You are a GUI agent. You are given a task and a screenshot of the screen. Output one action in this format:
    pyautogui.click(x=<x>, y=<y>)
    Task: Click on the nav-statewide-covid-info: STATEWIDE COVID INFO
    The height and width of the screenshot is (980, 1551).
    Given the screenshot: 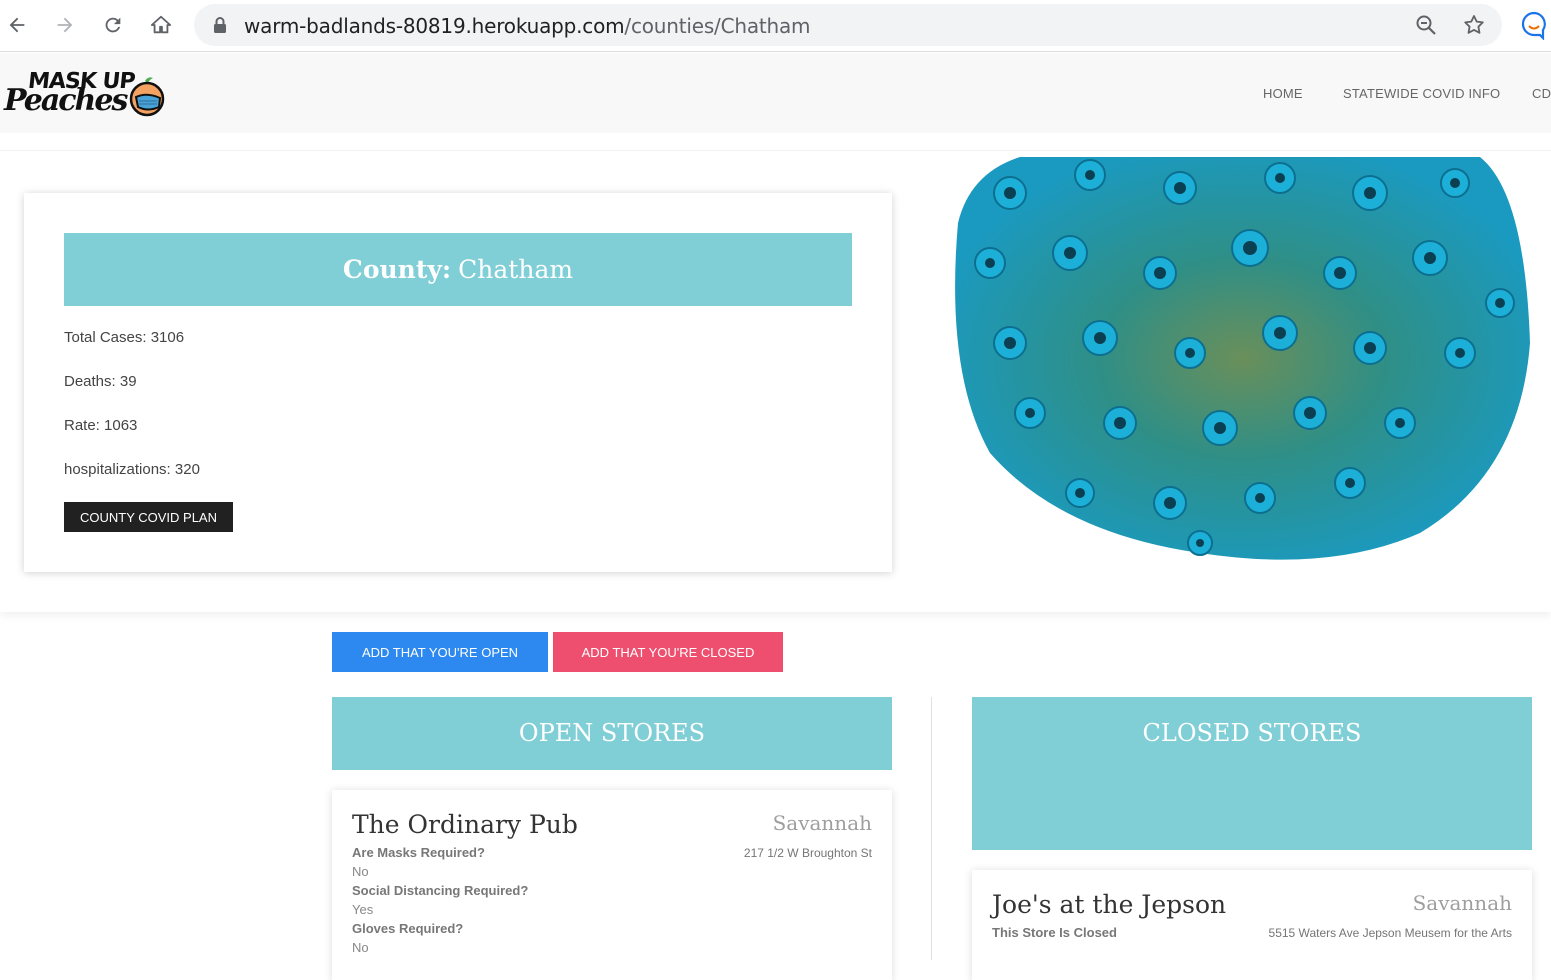 What is the action you would take?
    pyautogui.click(x=1421, y=93)
    